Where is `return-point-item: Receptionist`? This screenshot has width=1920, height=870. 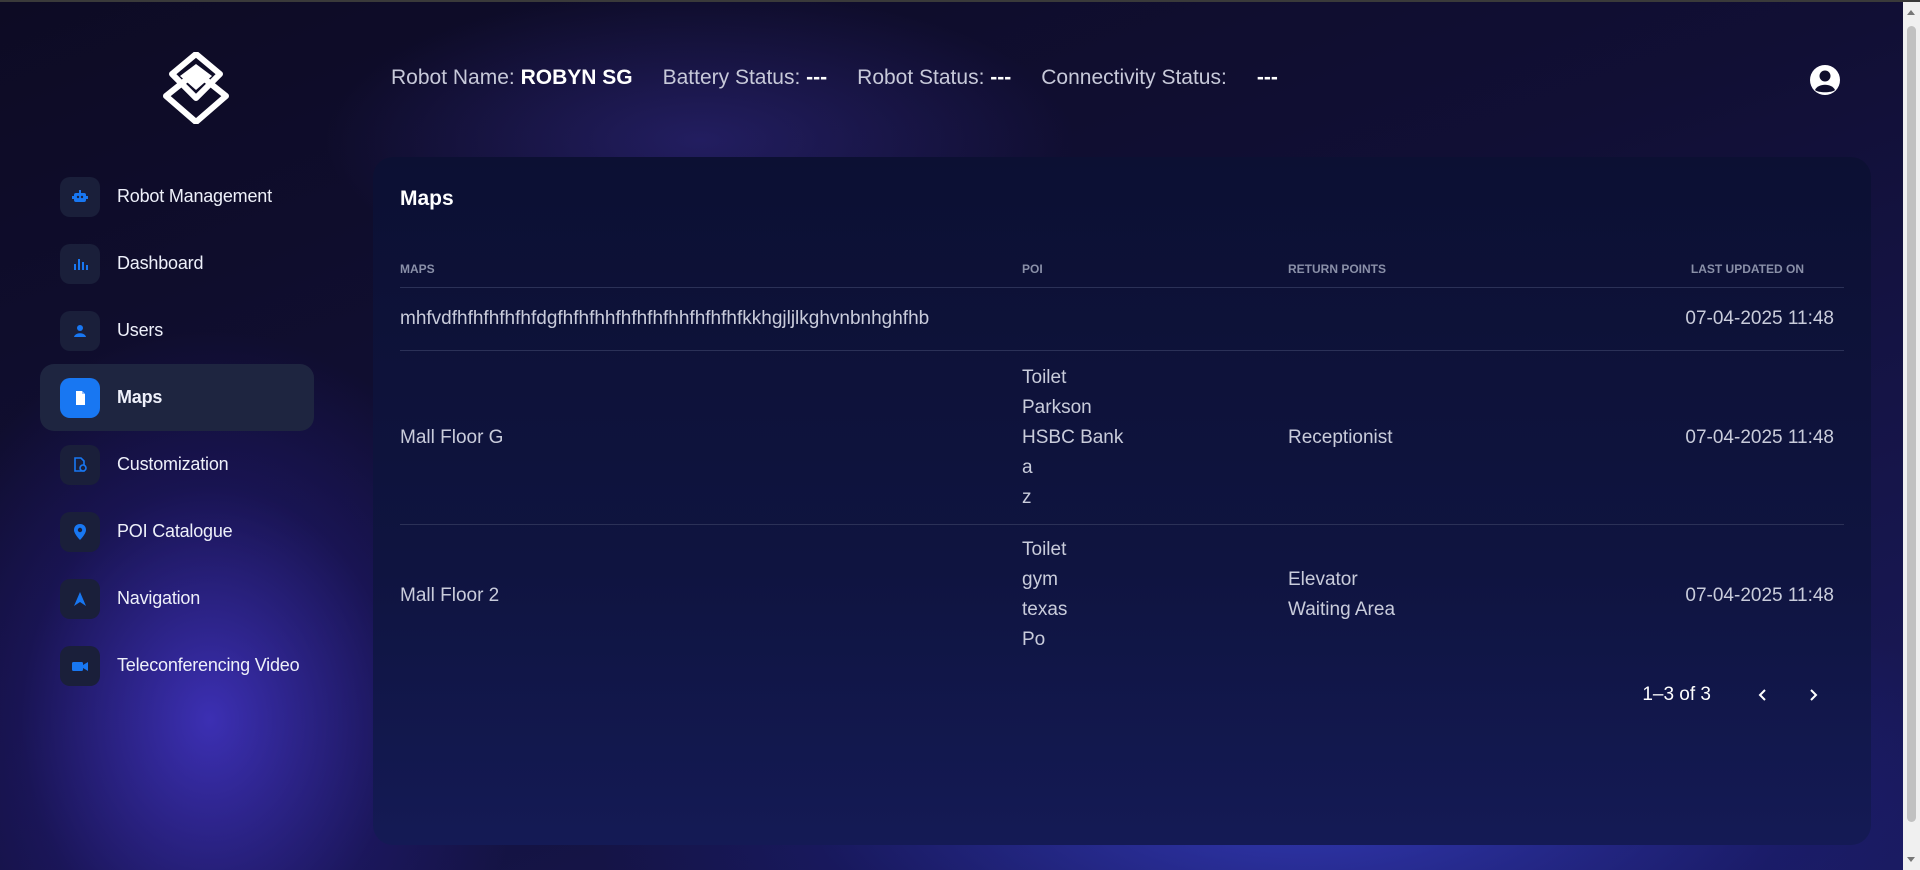 return-point-item: Receptionist is located at coordinates (1340, 437).